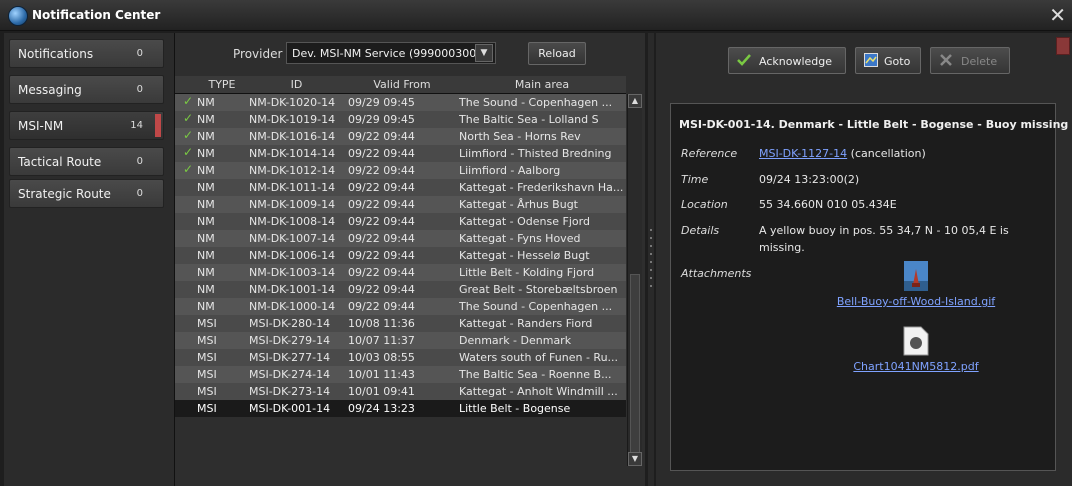 Image resolution: width=1072 pixels, height=486 pixels. I want to click on sidebar-item-count: 0, so click(139, 193).